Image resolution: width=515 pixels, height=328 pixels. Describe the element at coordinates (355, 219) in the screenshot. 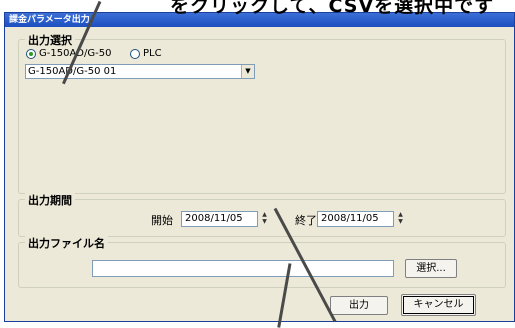

I see `end-date-field: 2008/11/05` at that location.